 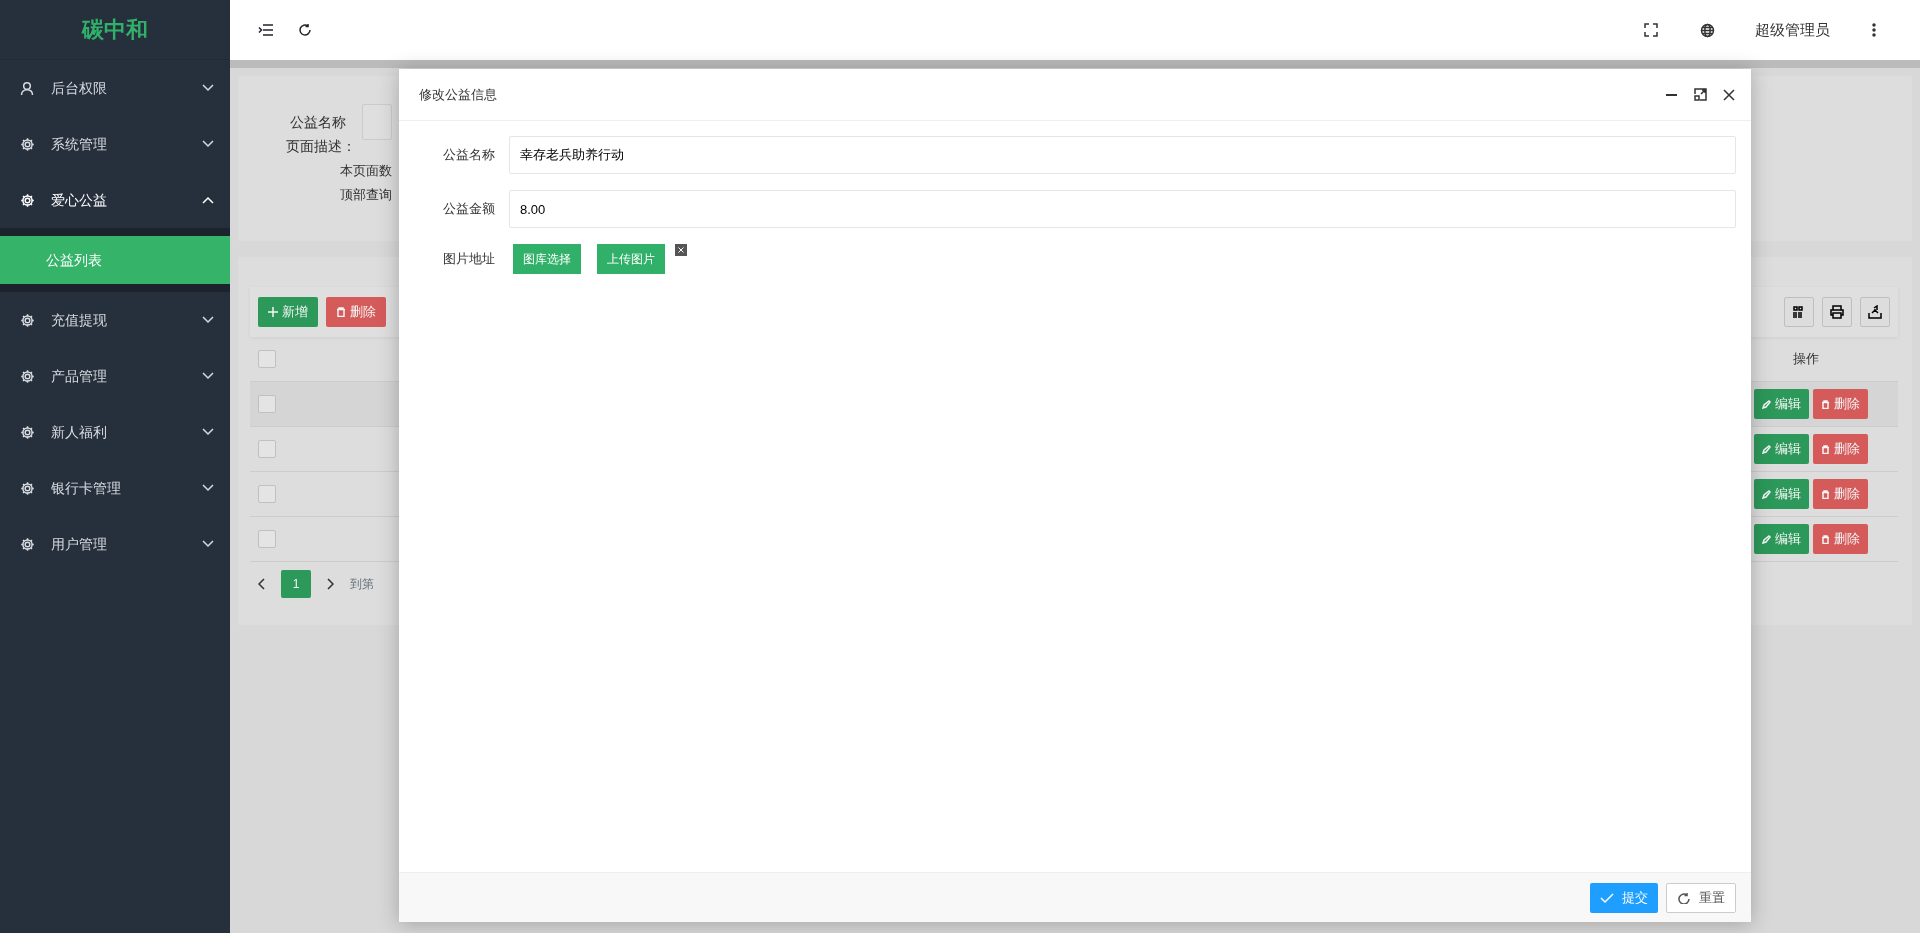 I want to click on globe-icon, so click(x=1707, y=30).